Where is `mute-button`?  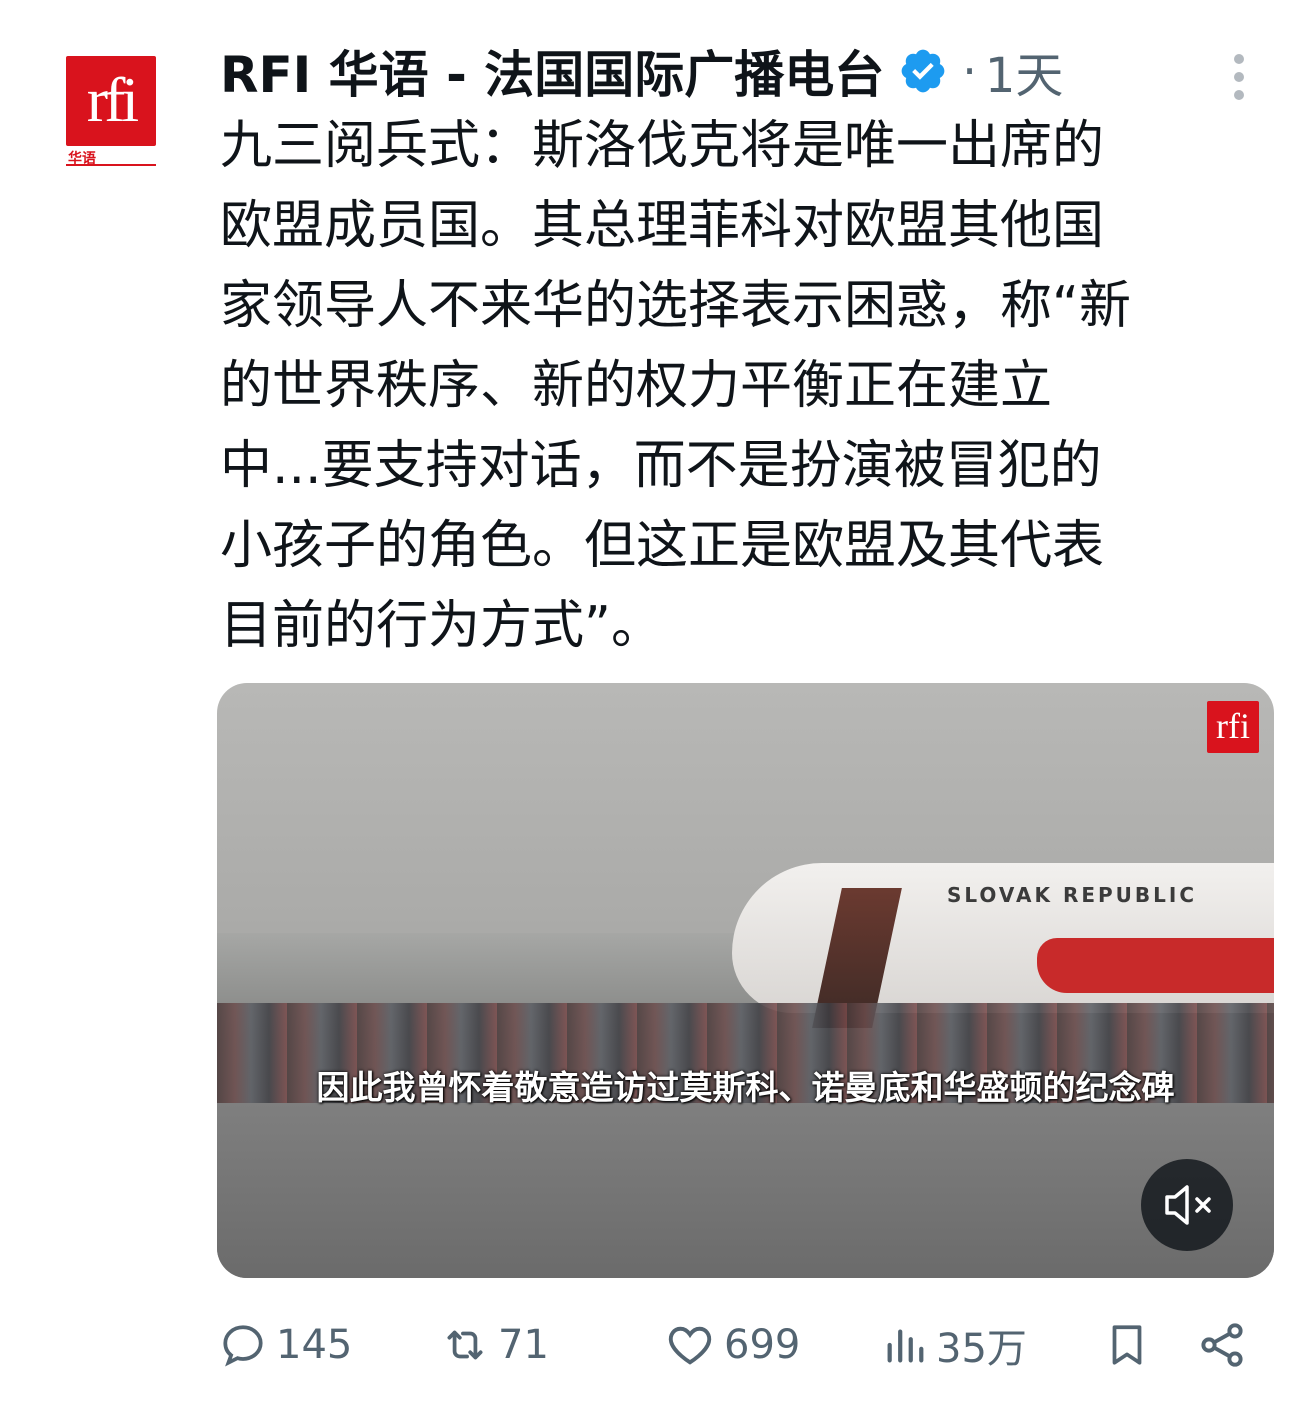
mute-button is located at coordinates (1187, 1205).